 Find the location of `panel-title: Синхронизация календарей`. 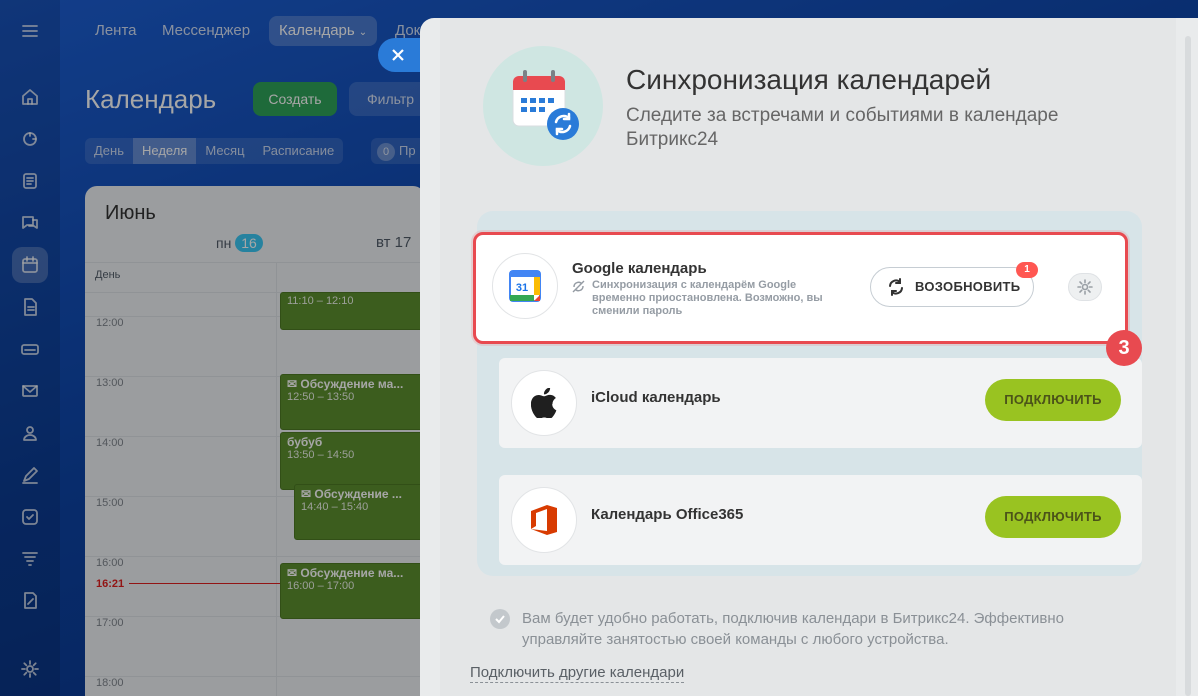

panel-title: Синхронизация календарей is located at coordinates (809, 79).